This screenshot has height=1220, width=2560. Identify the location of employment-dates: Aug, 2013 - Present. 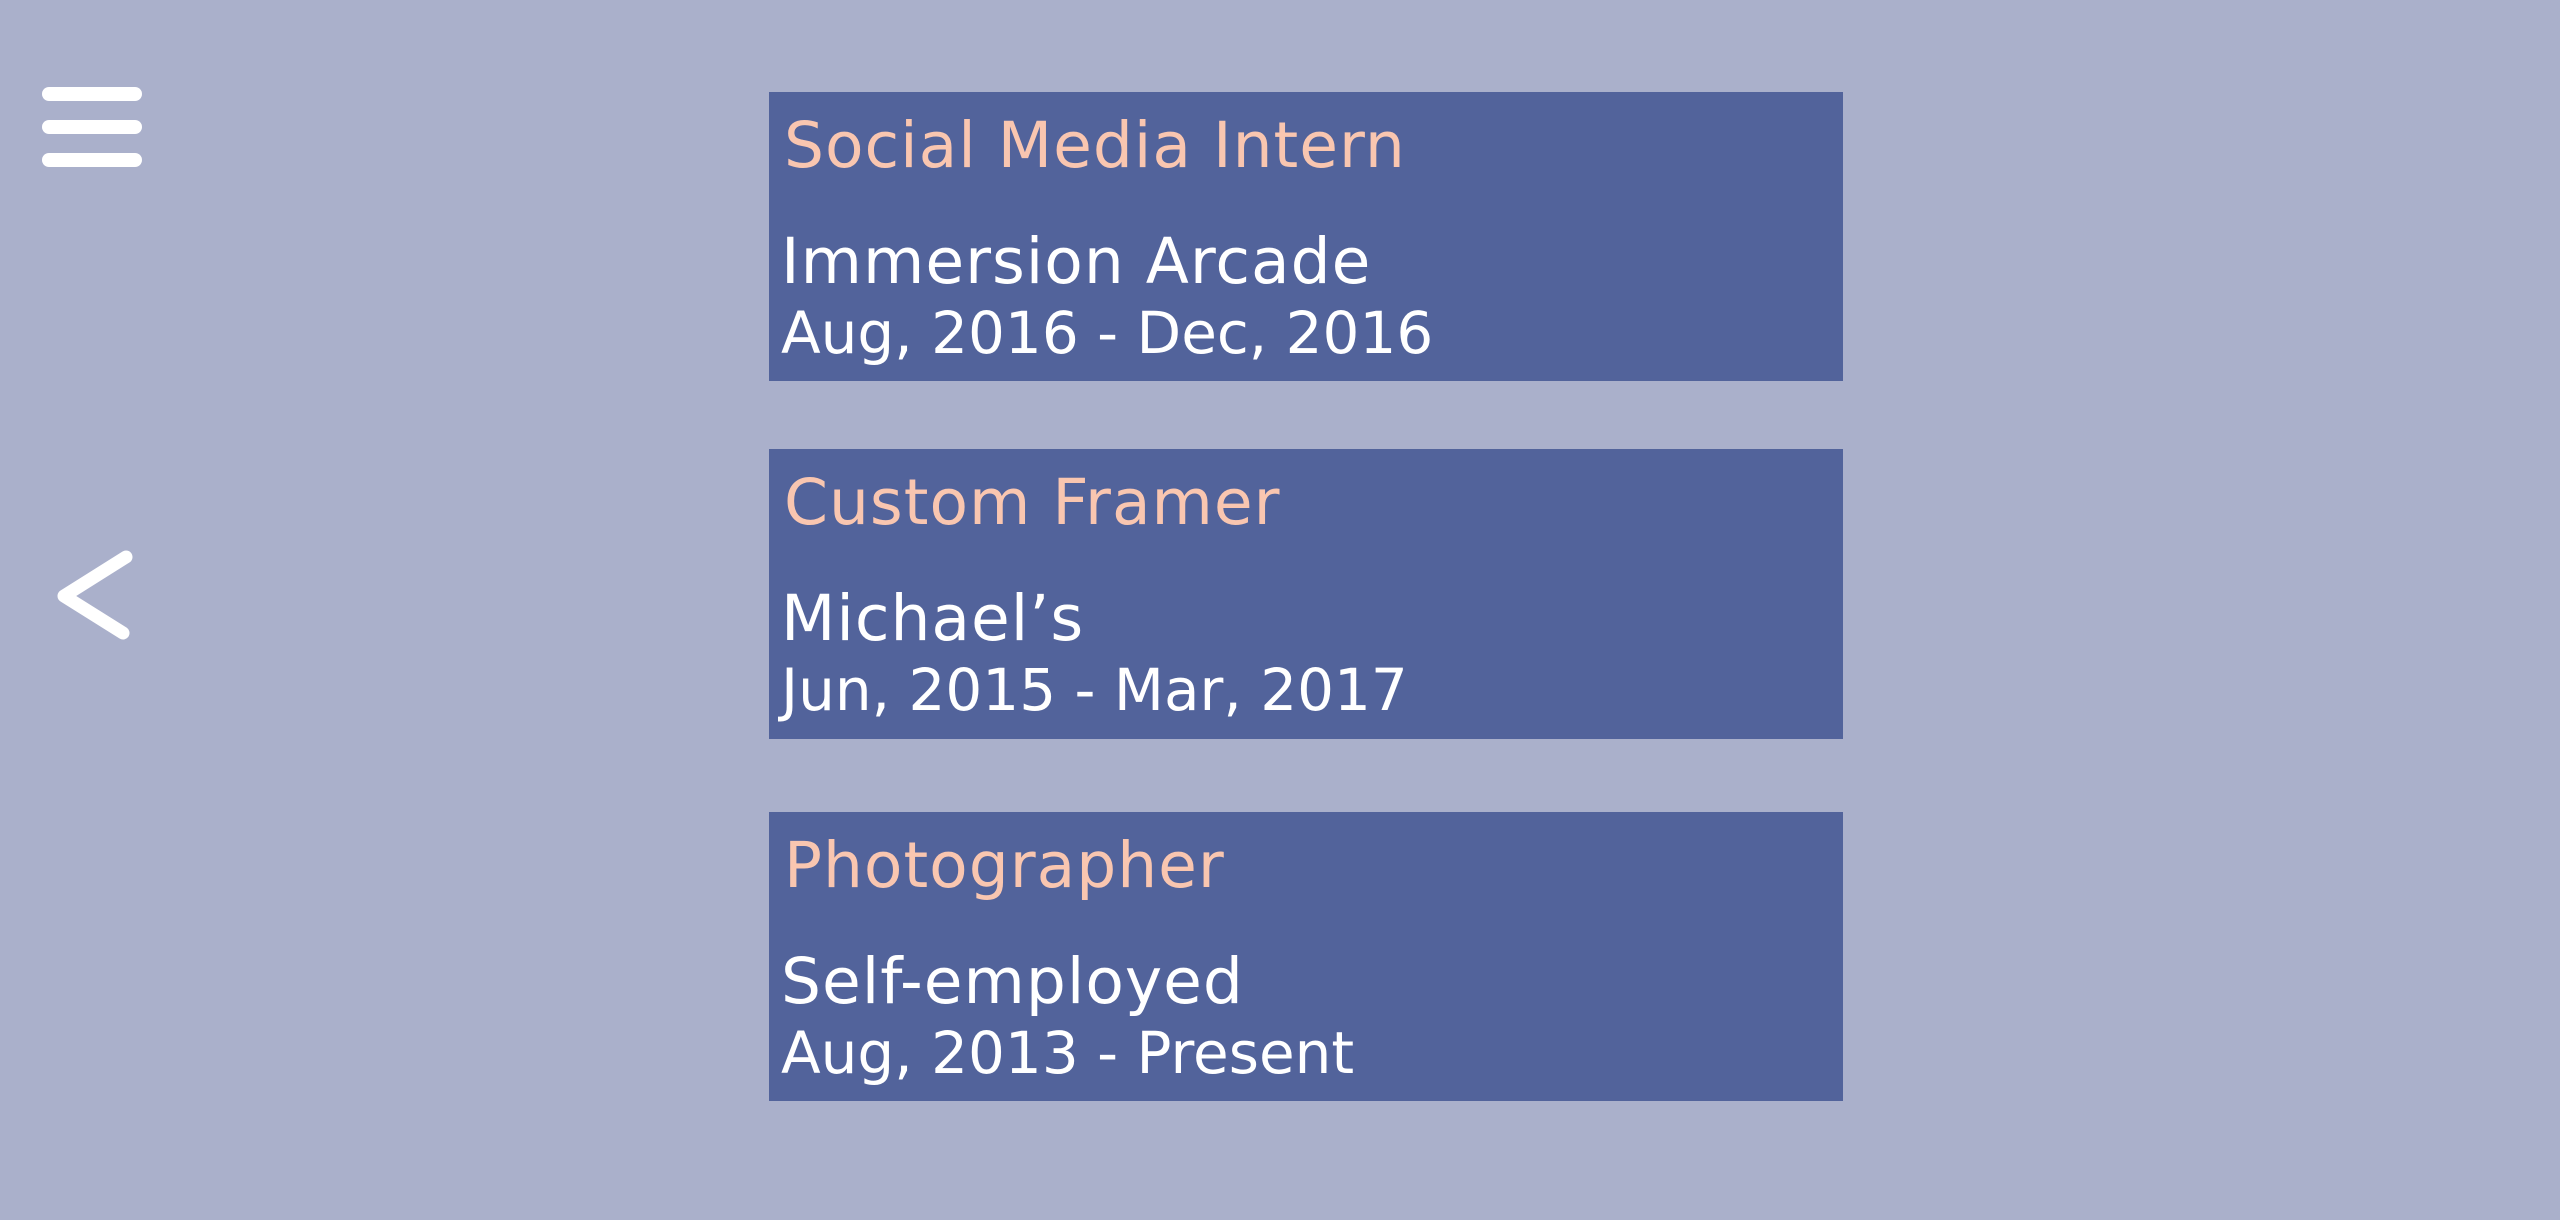
(1068, 1053).